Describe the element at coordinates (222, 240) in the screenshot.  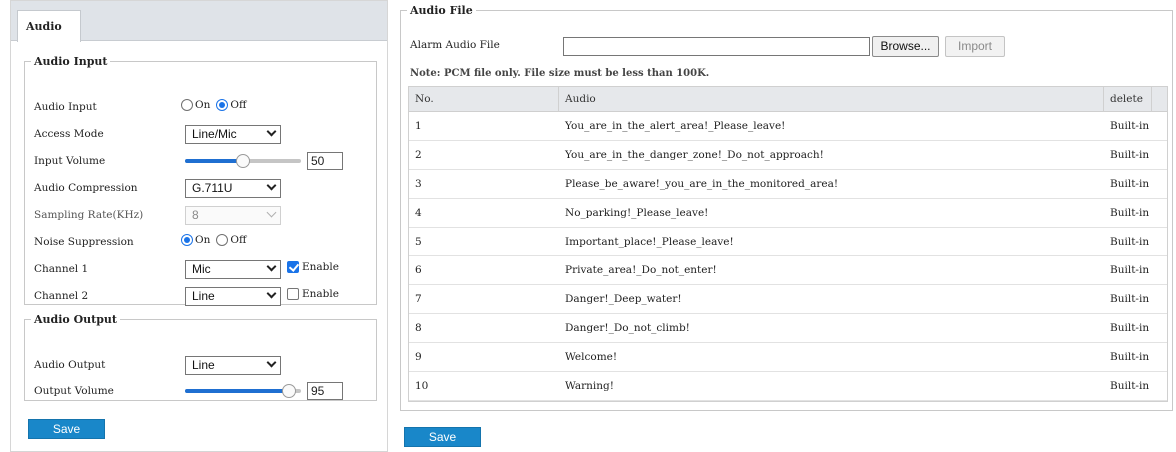
I see `noise-suppression-off-radio` at that location.